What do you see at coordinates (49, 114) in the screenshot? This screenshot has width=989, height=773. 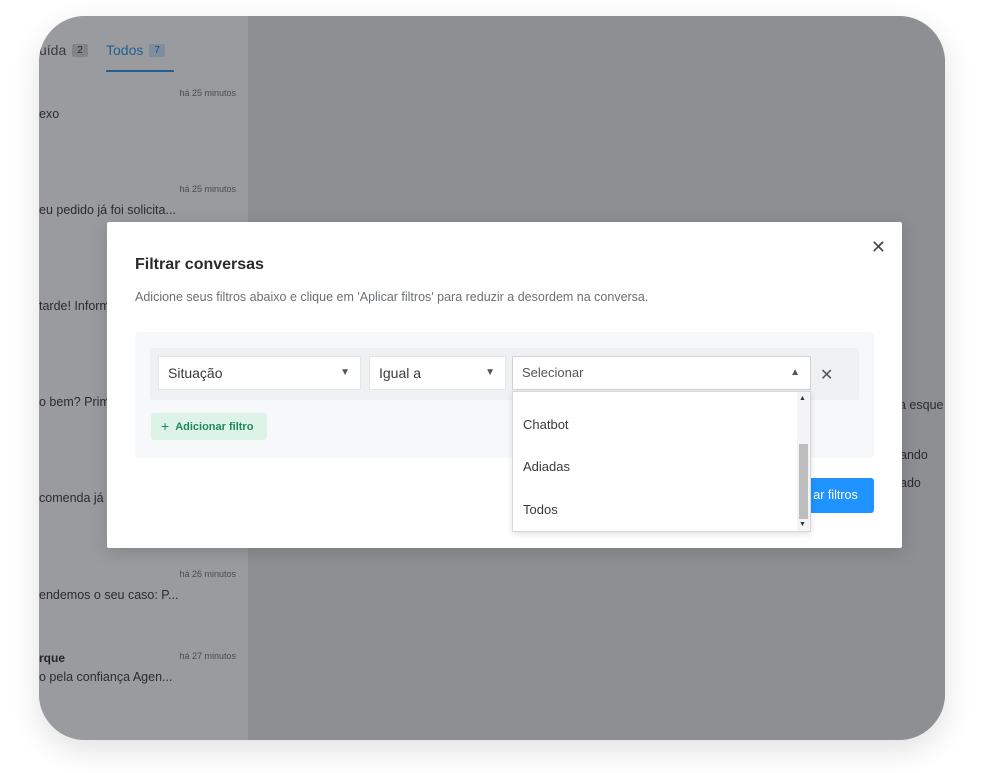 I see `conversation-preview: exo` at bounding box center [49, 114].